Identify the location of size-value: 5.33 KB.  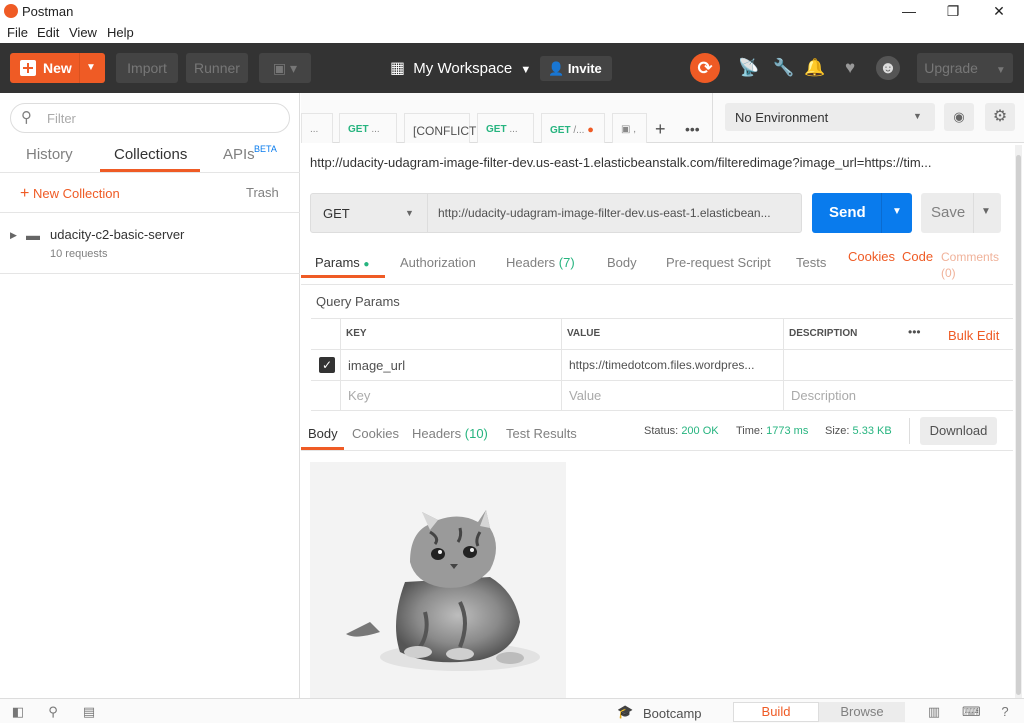
(872, 431).